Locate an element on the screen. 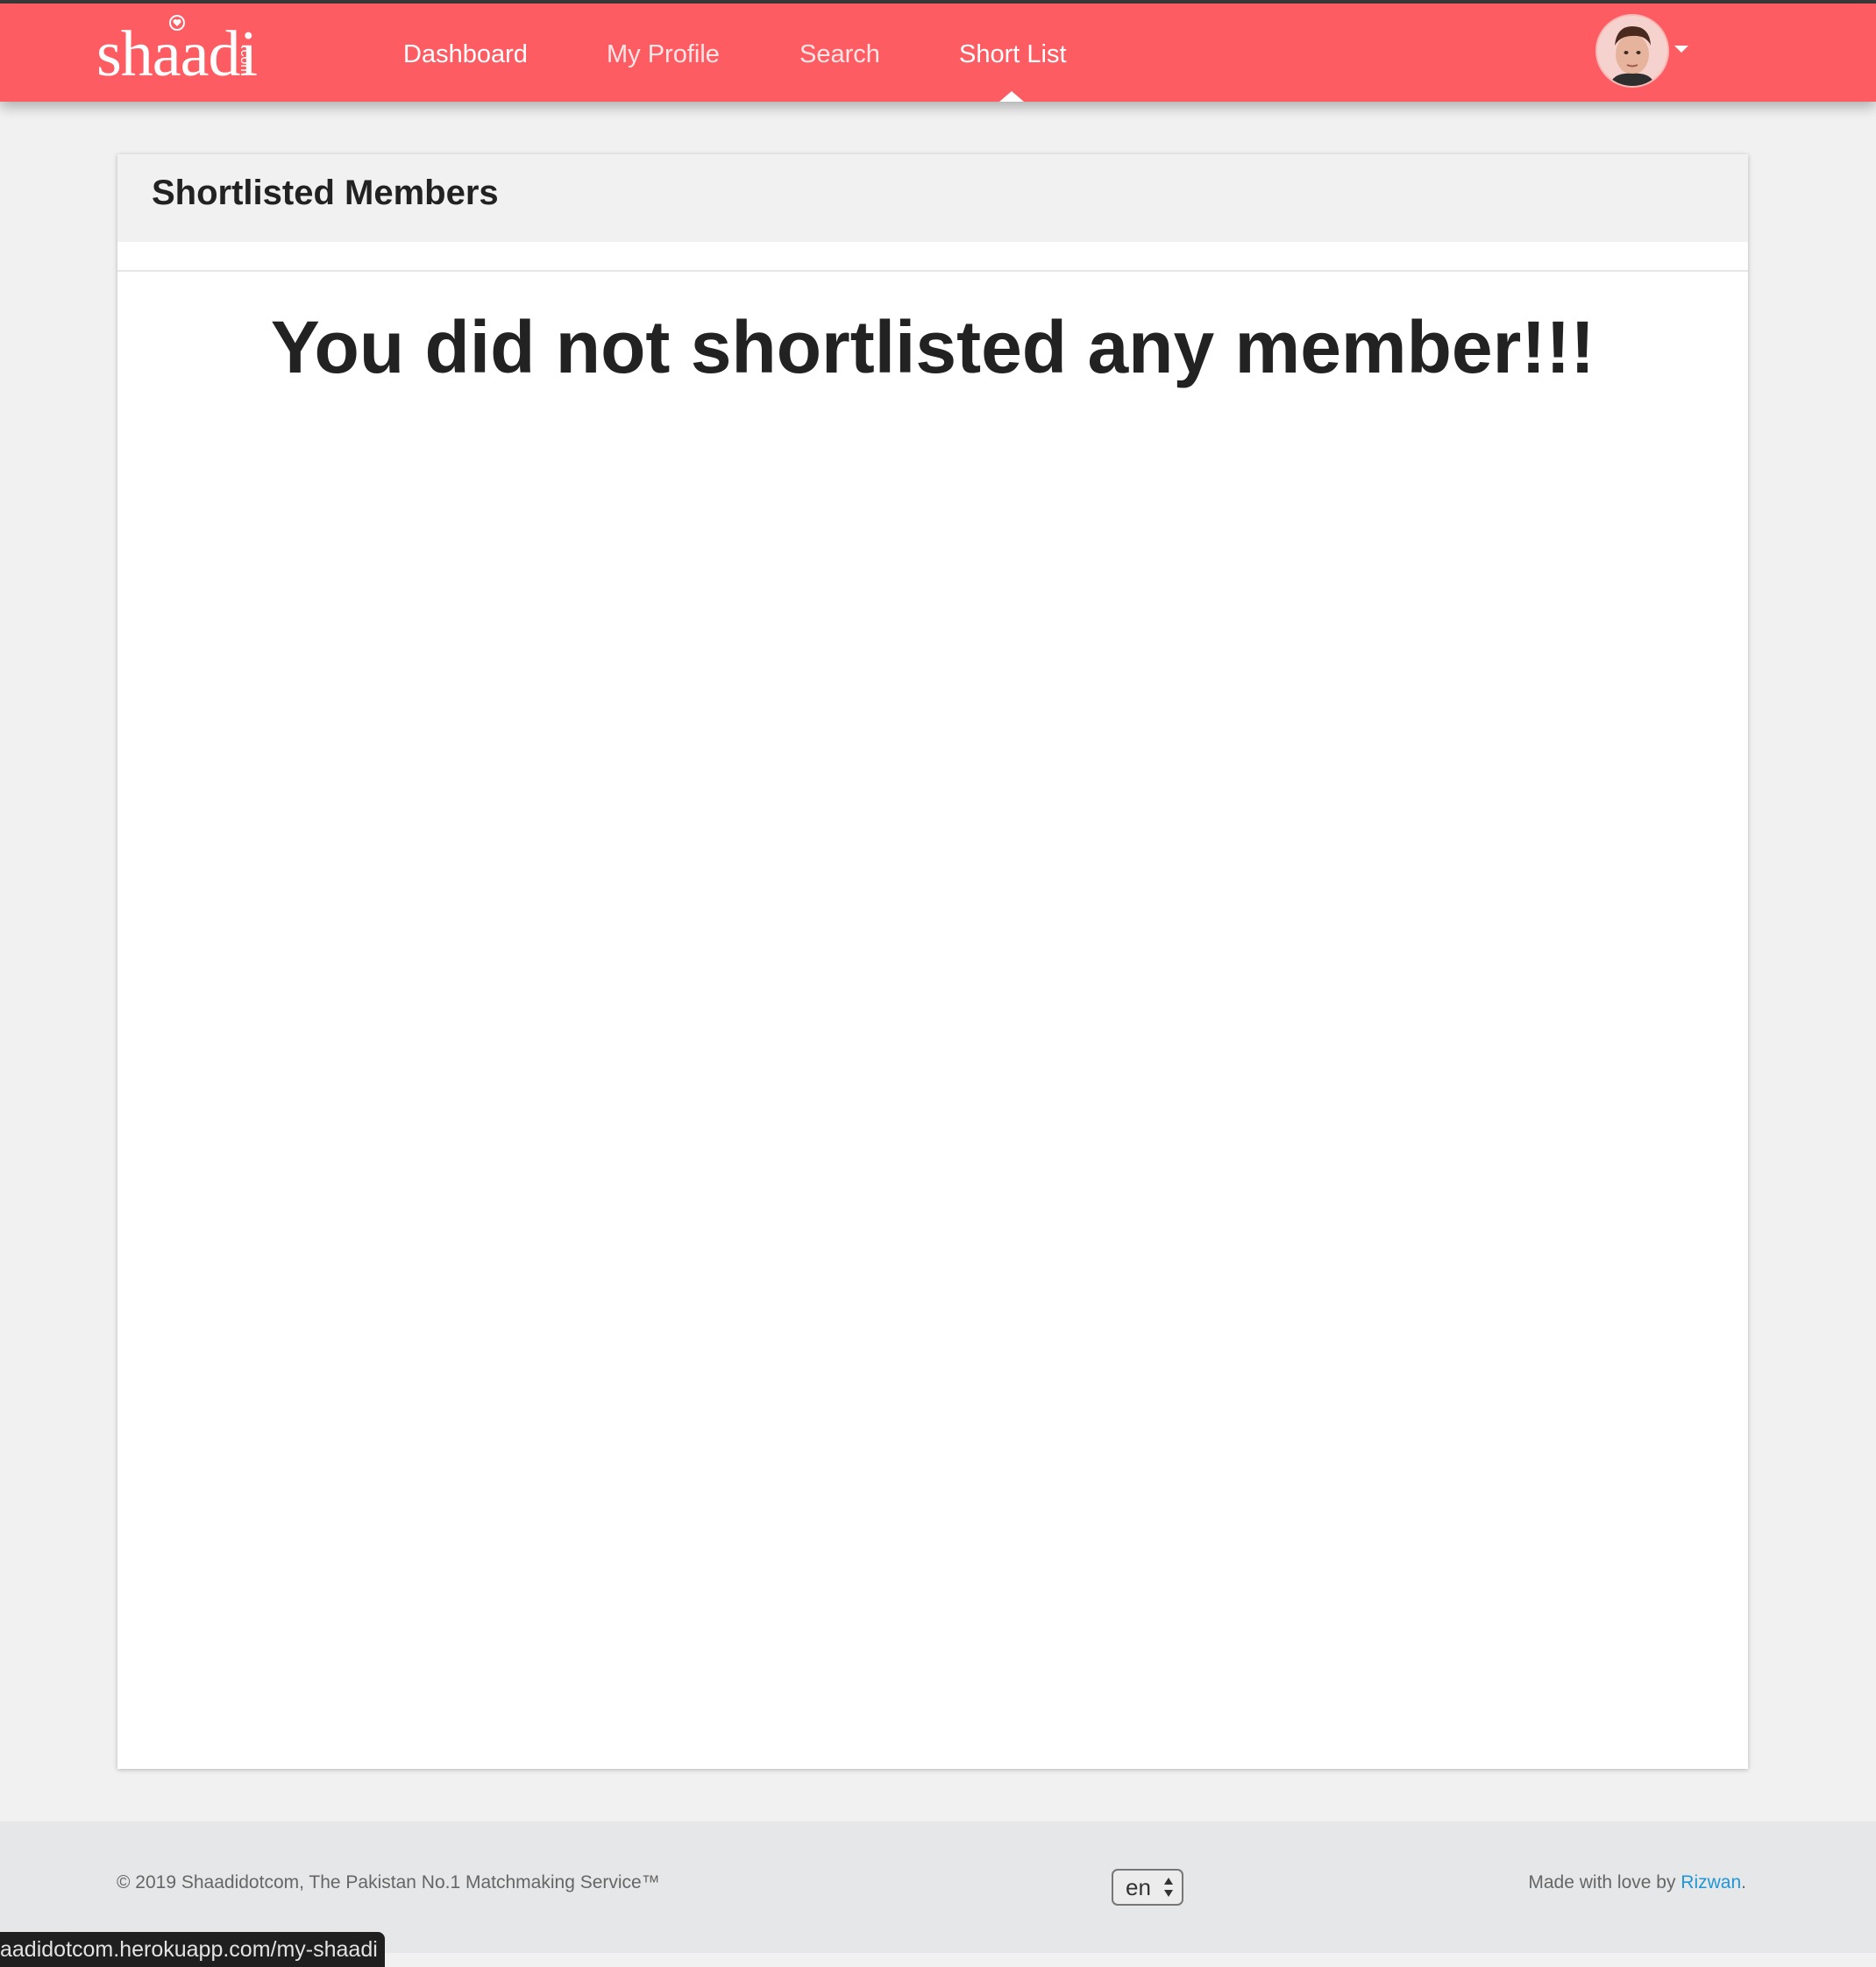 The image size is (1876, 1967). logo-suffix: .com is located at coordinates (245, 61).